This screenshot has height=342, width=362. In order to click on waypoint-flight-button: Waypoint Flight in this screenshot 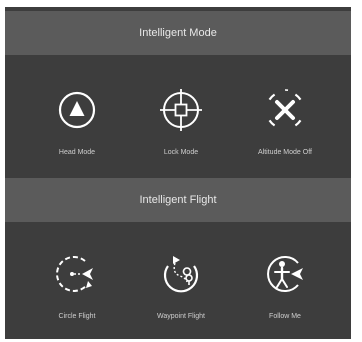, I will do `click(181, 294)`.